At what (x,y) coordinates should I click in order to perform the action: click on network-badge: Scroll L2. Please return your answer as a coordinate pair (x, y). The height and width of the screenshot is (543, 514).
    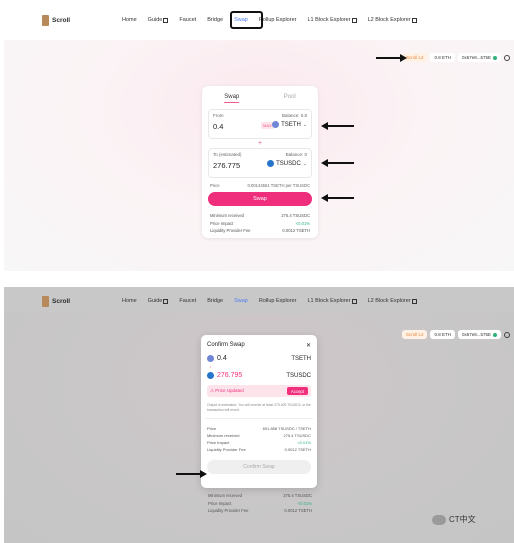
    Looking at the image, I should click on (414, 334).